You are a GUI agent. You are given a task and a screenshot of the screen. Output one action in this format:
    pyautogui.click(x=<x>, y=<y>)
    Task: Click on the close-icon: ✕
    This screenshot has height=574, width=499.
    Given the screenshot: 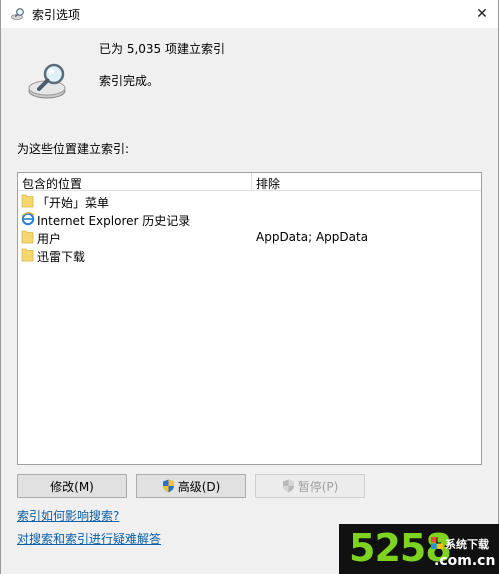 What is the action you would take?
    pyautogui.click(x=482, y=14)
    